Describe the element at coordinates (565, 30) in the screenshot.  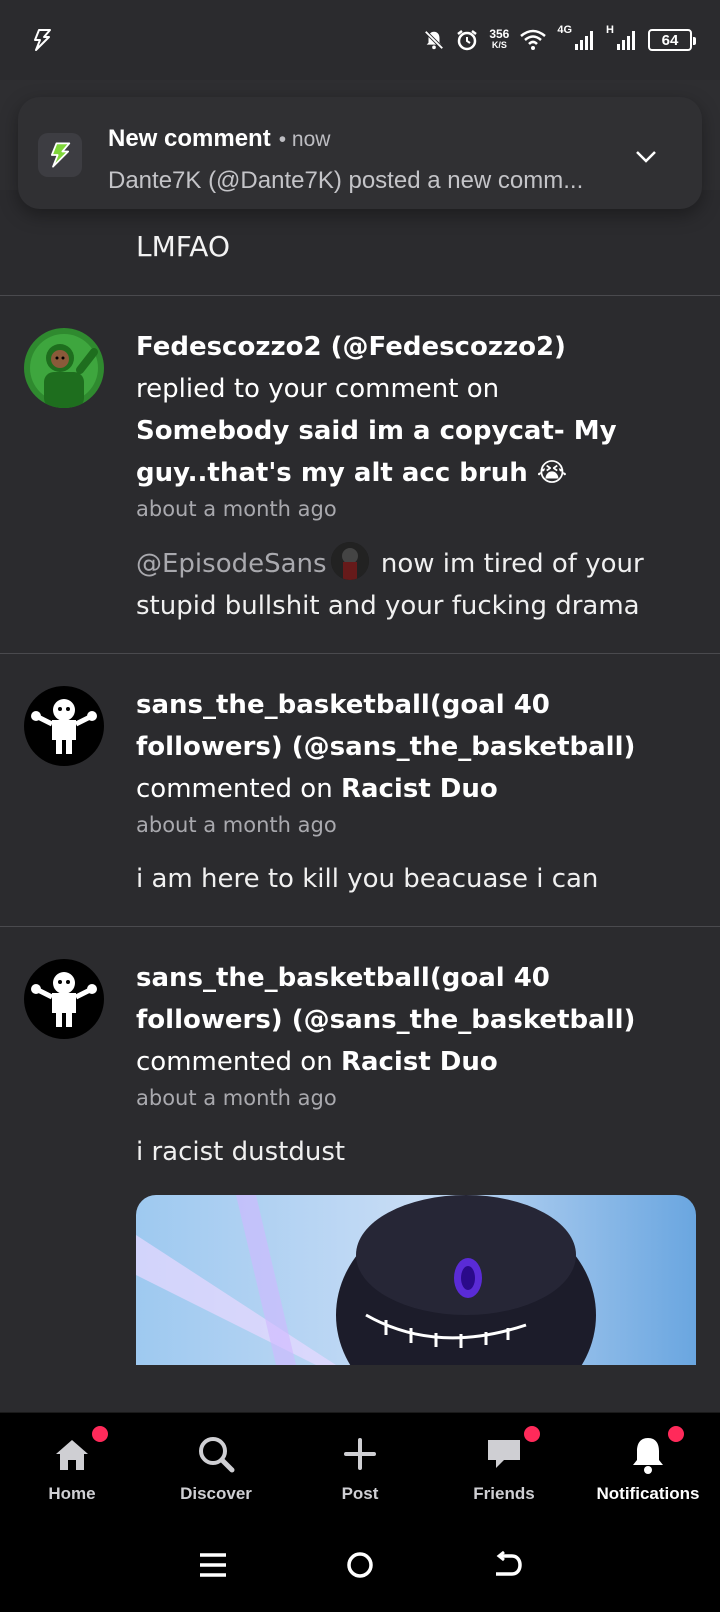
I see `network-type: 4G` at that location.